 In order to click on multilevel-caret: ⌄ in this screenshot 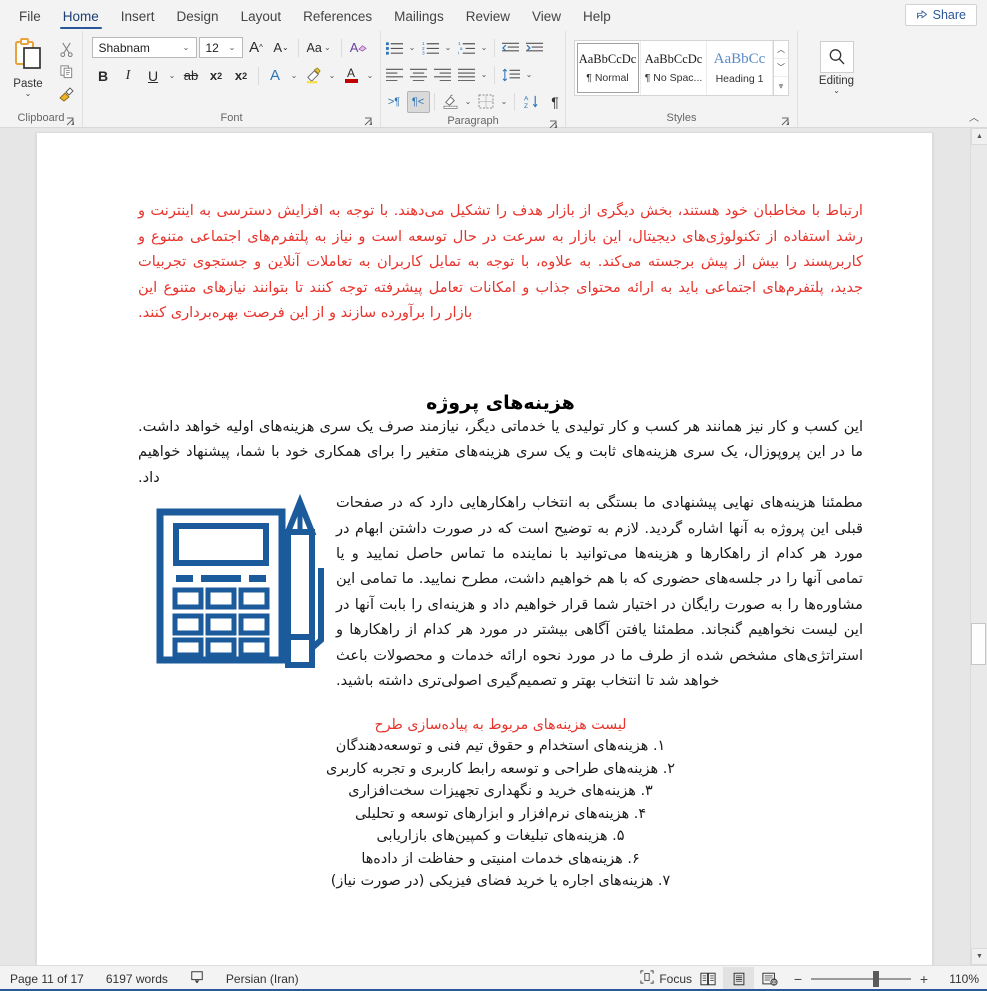, I will do `click(484, 47)`.